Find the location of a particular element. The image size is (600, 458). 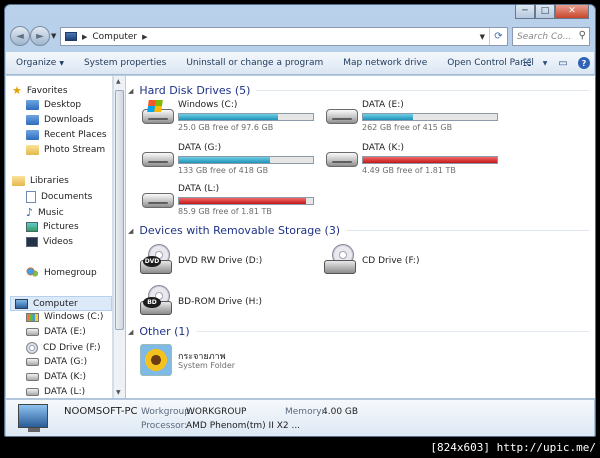

drive-name: CD Drive (F:) is located at coordinates (391, 261).